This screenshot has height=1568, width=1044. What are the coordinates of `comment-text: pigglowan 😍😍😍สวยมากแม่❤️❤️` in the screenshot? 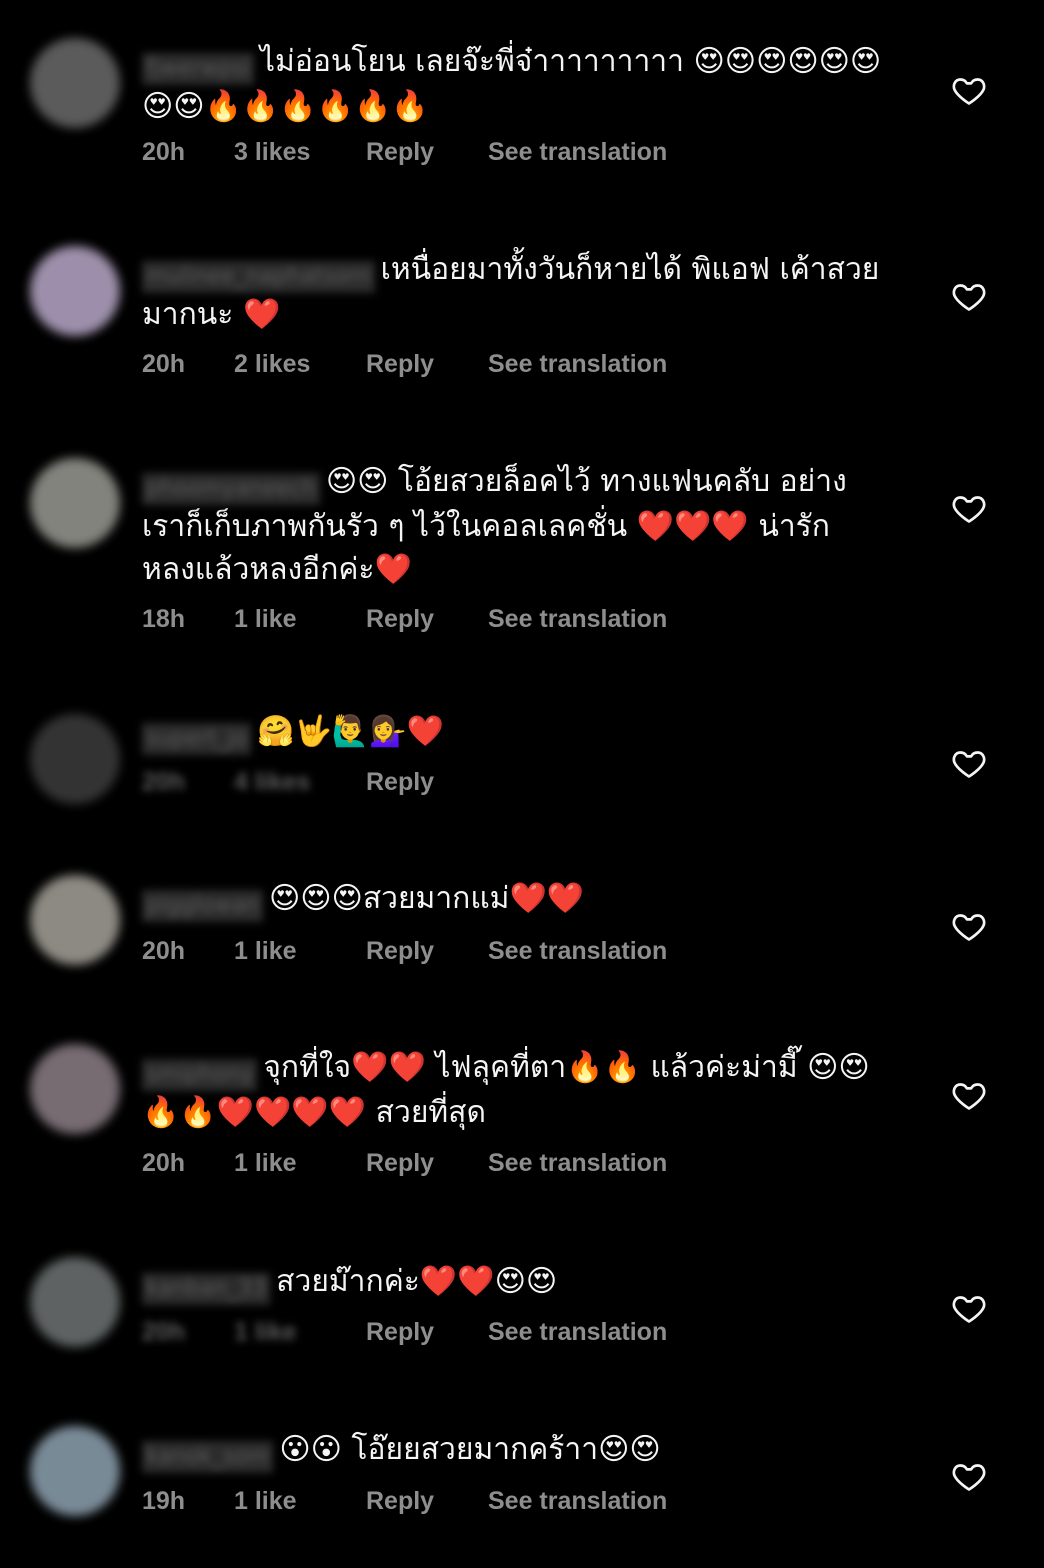 It's located at (512, 899).